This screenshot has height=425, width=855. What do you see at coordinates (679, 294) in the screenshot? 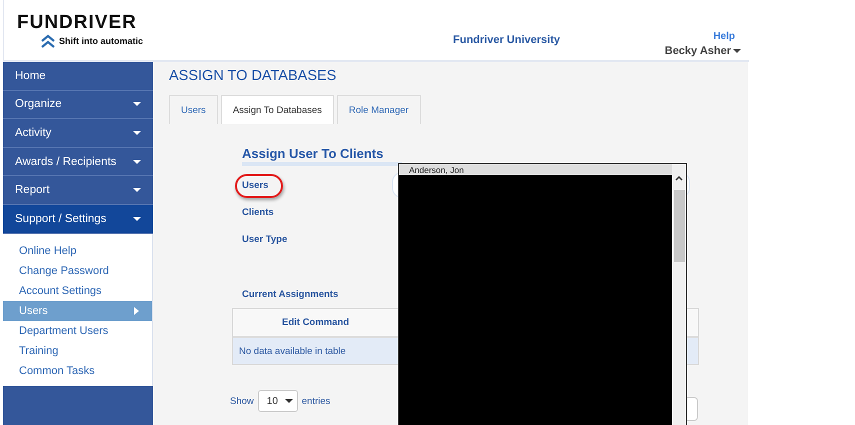
I see `scrollbar` at bounding box center [679, 294].